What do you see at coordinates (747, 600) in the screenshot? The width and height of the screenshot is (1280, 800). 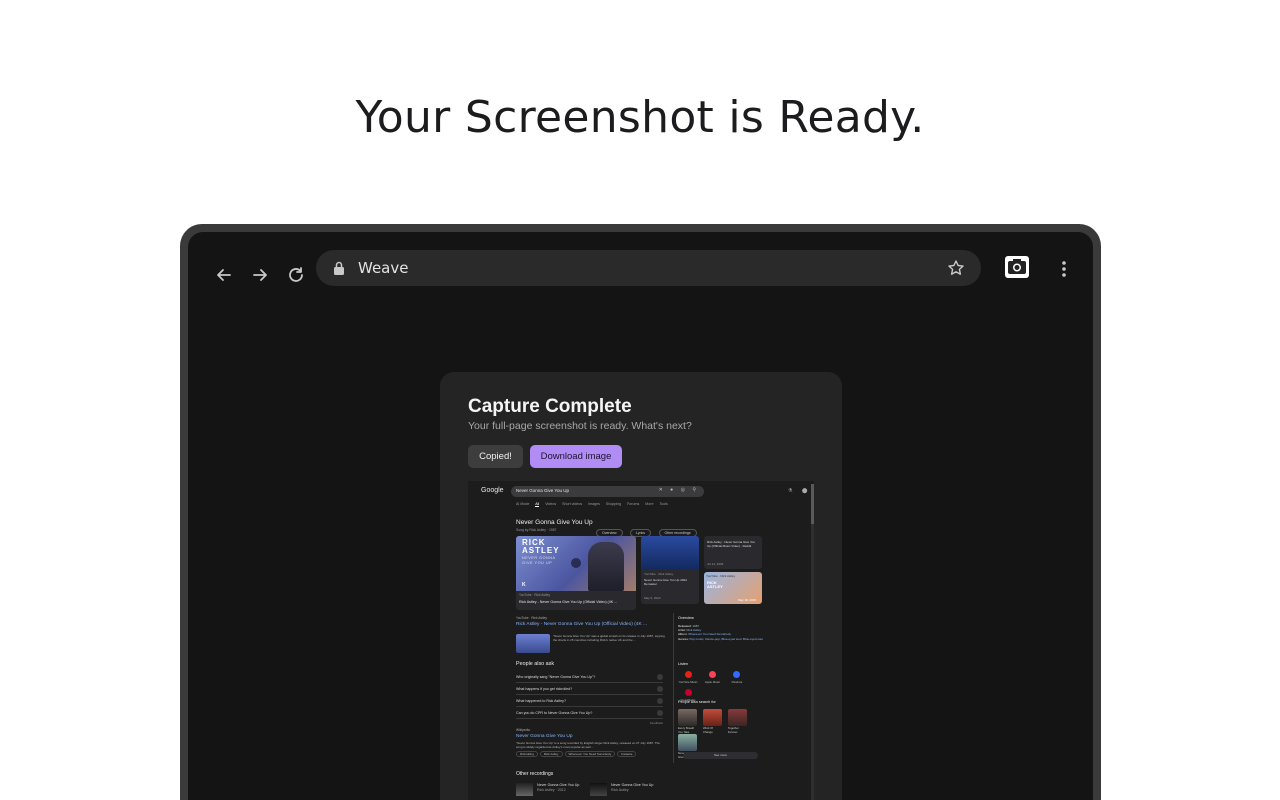 I see `small3-date: May 18, 2015` at bounding box center [747, 600].